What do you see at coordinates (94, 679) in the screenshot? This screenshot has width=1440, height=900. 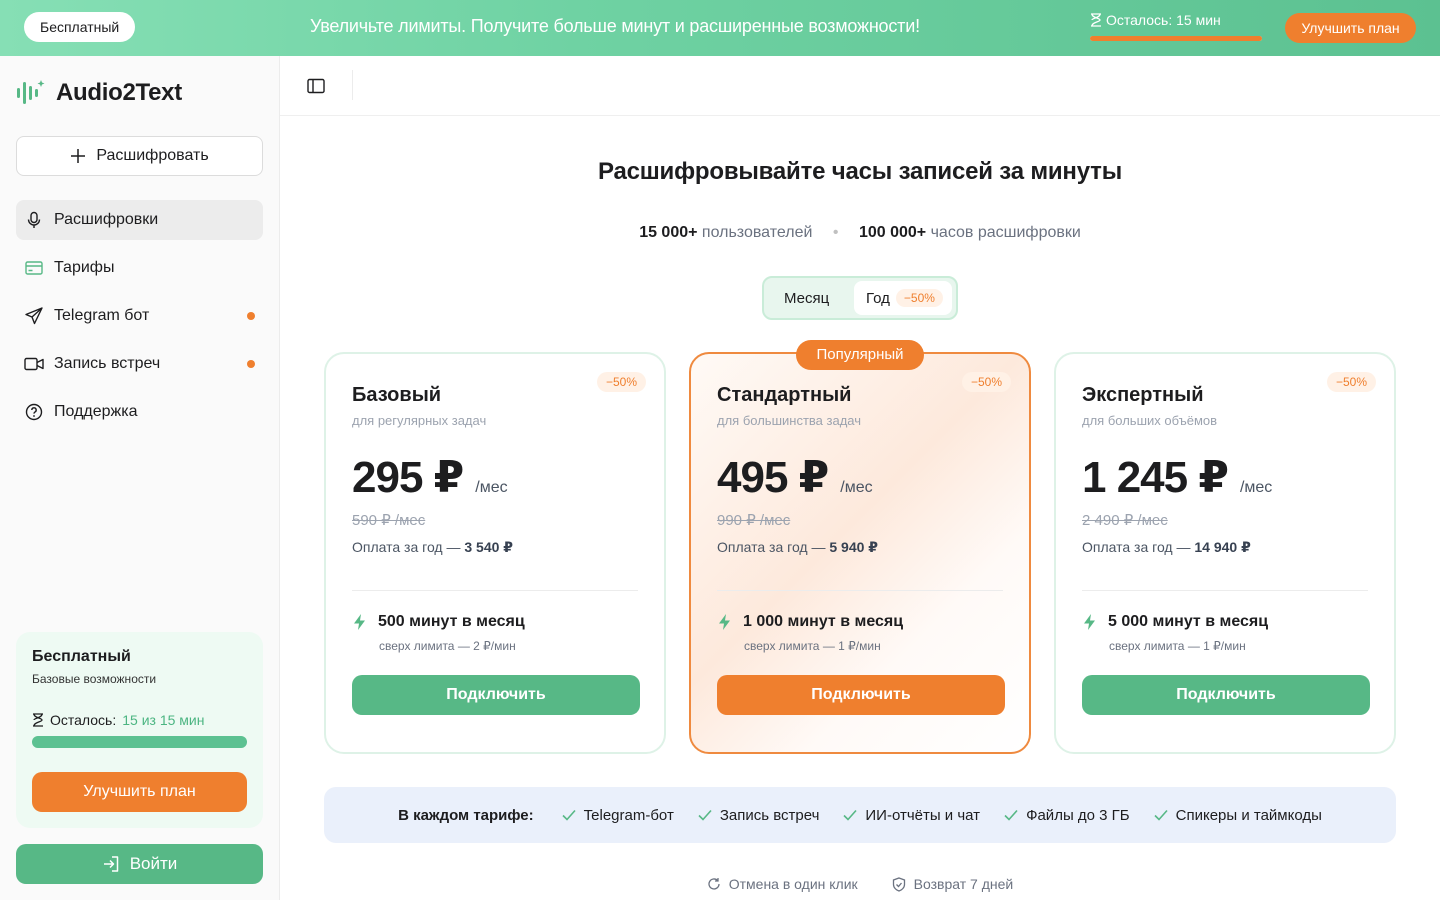 I see `current-plan-description: Базовые возможности` at bounding box center [94, 679].